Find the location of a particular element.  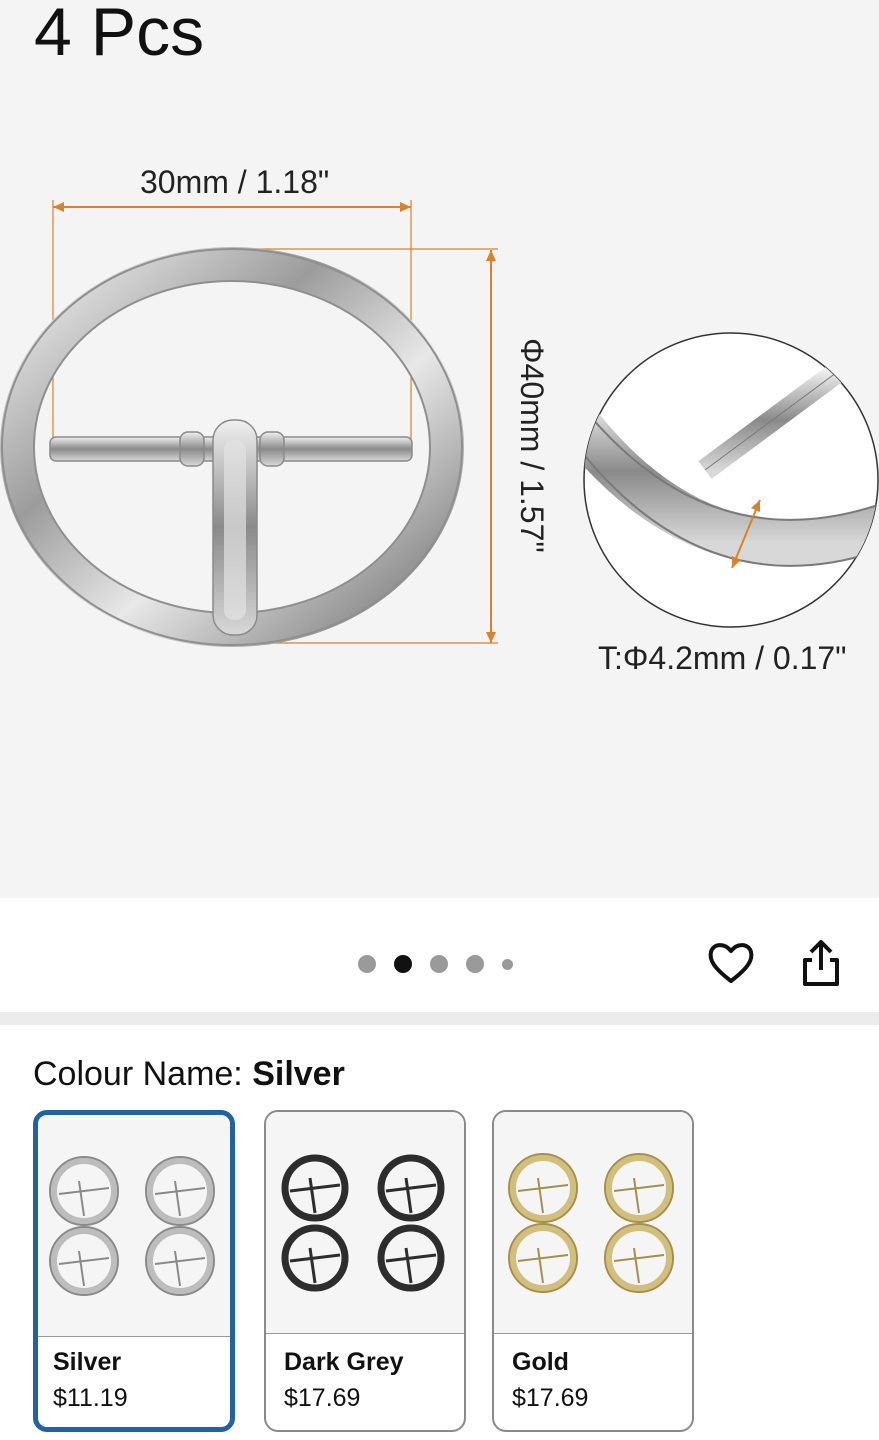

variation-option-name: Dark Grey is located at coordinates (344, 1362).